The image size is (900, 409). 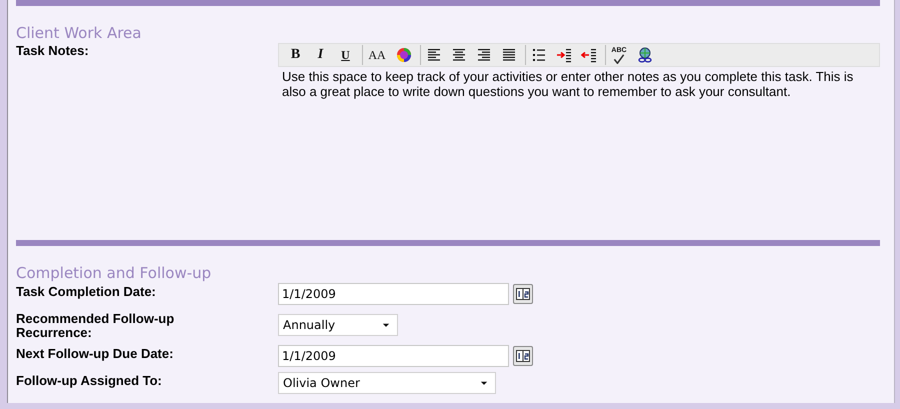 I want to click on justify-icon, so click(x=508, y=55).